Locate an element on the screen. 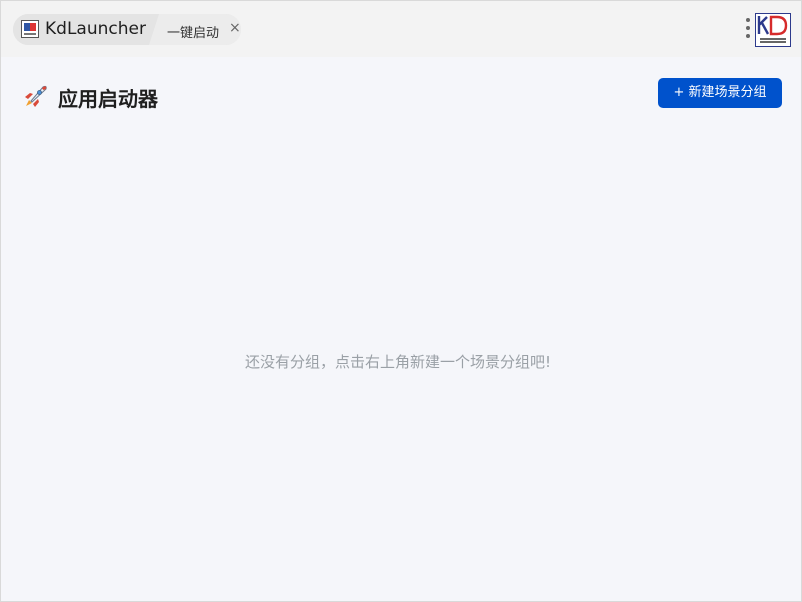 Image resolution: width=802 pixels, height=602 pixels. tab-strip: KdLauncher 一键启动 × is located at coordinates (127, 29).